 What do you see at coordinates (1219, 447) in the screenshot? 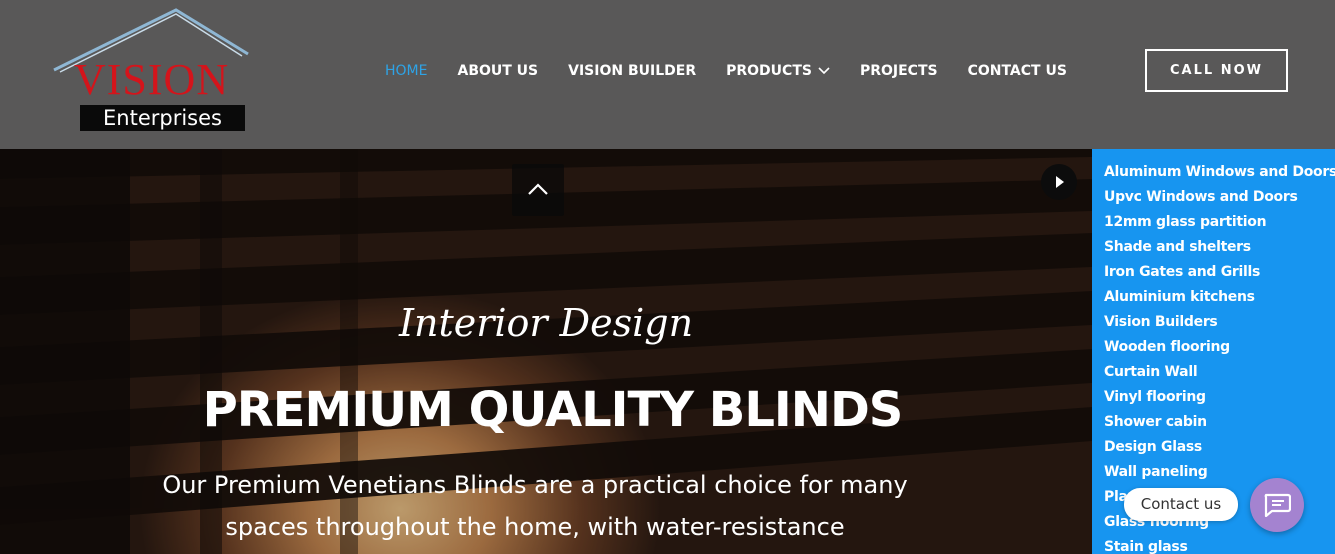
I see `side-item-design-glass: Design Glass` at bounding box center [1219, 447].